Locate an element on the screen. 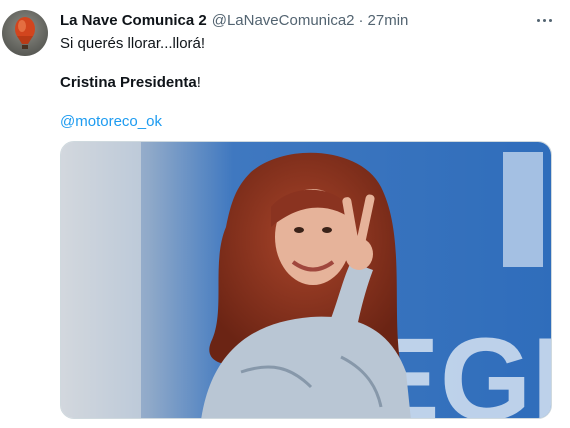 The width and height of the screenshot is (570, 428). tweet-text-line-1: Si querés llorar...llorá! is located at coordinates (133, 43).